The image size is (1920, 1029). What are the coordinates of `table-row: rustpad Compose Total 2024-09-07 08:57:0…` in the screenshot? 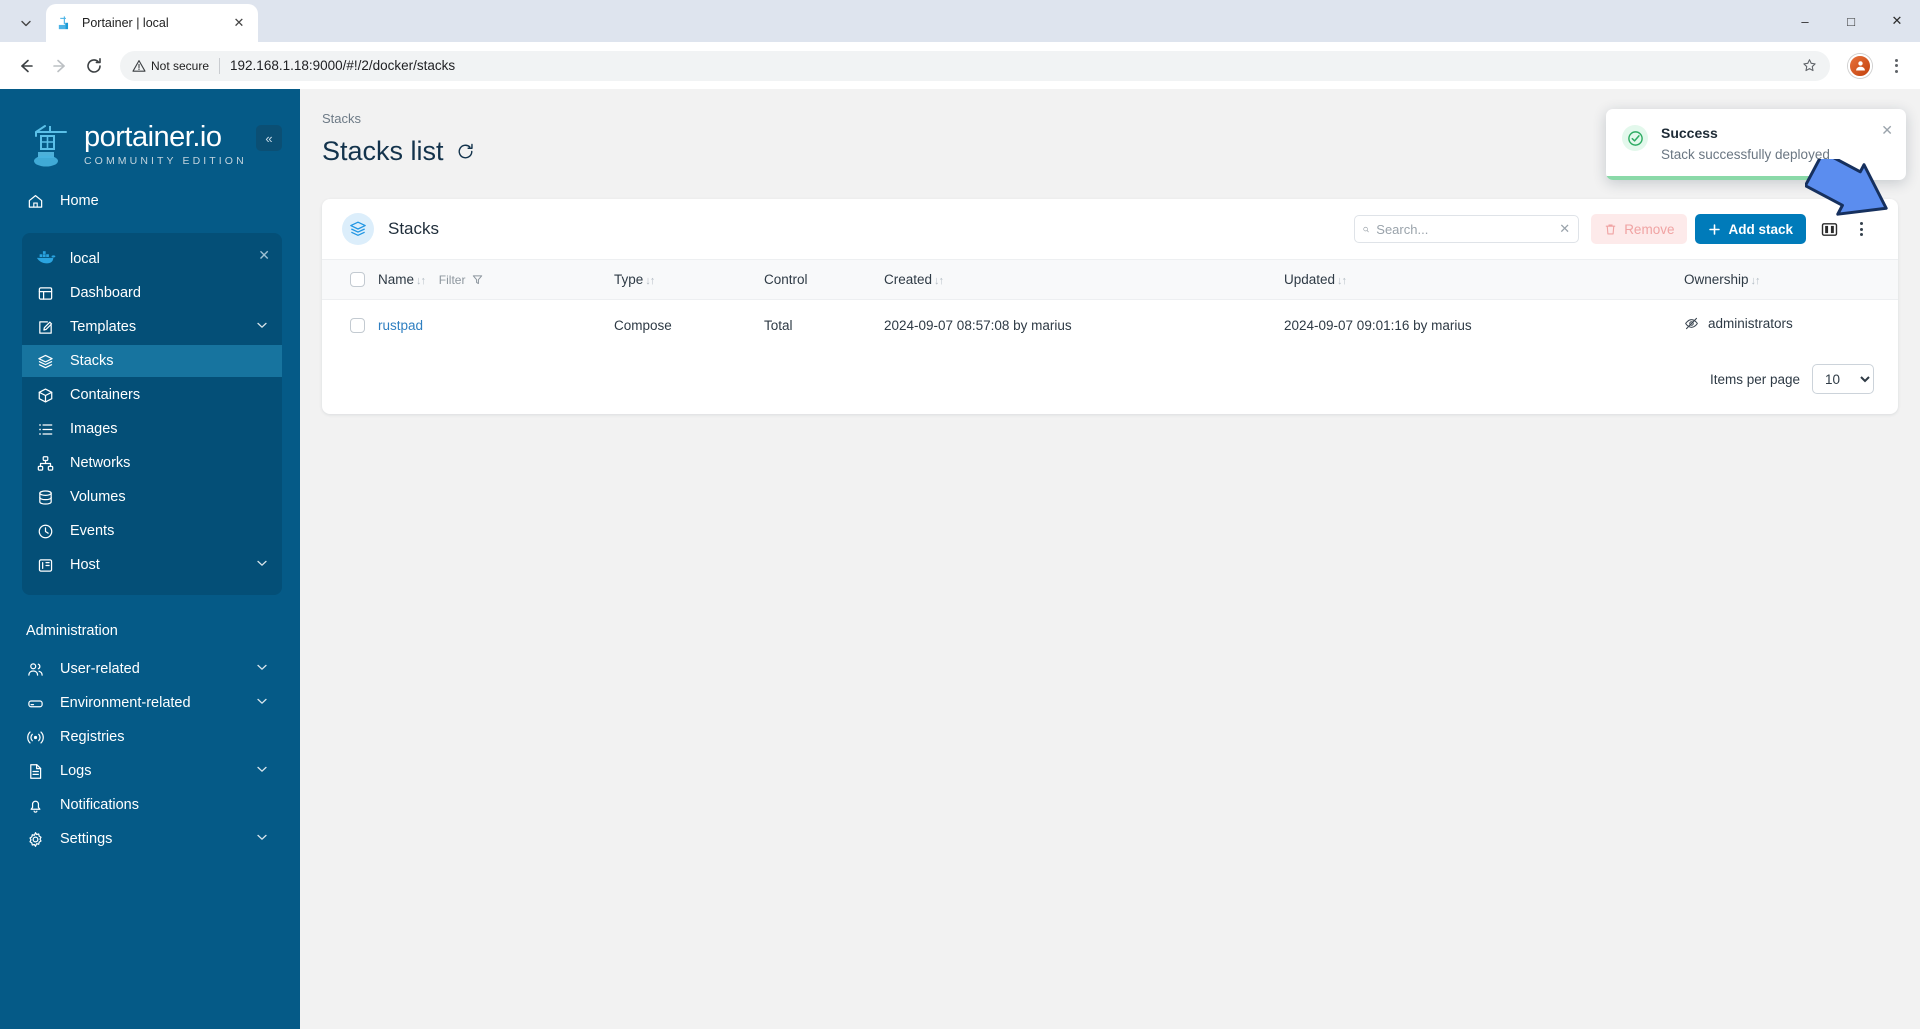 It's located at (1110, 325).